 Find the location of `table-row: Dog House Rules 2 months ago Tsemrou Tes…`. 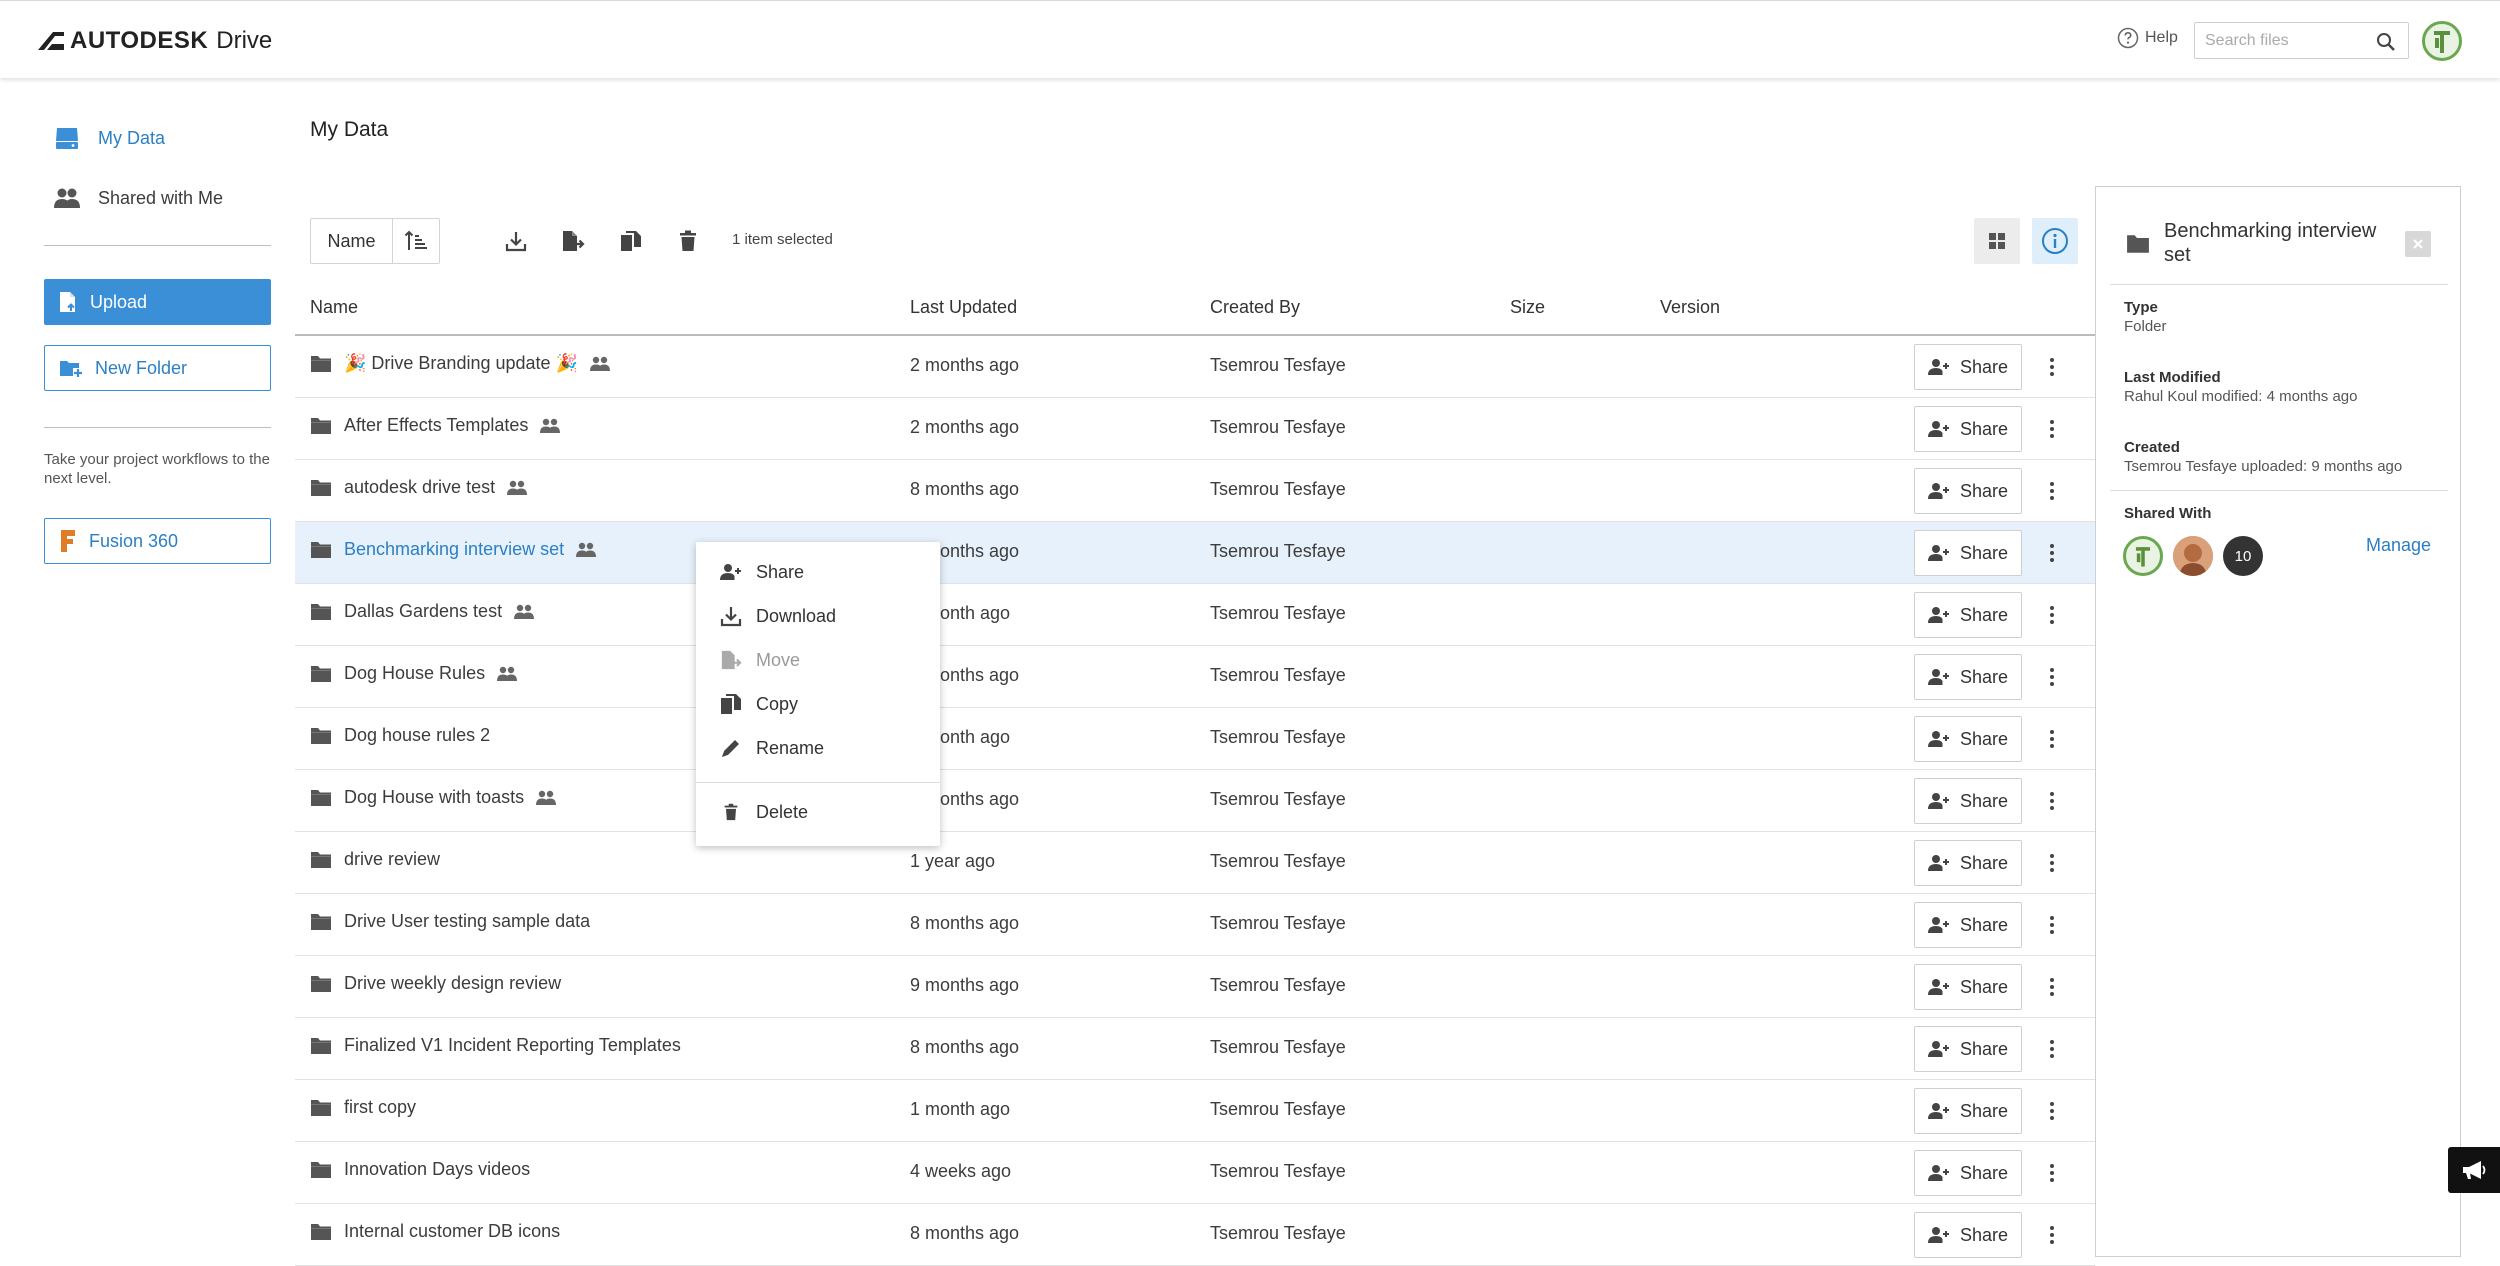

table-row: Dog House Rules 2 months ago Tsemrou Tes… is located at coordinates (1195, 677).